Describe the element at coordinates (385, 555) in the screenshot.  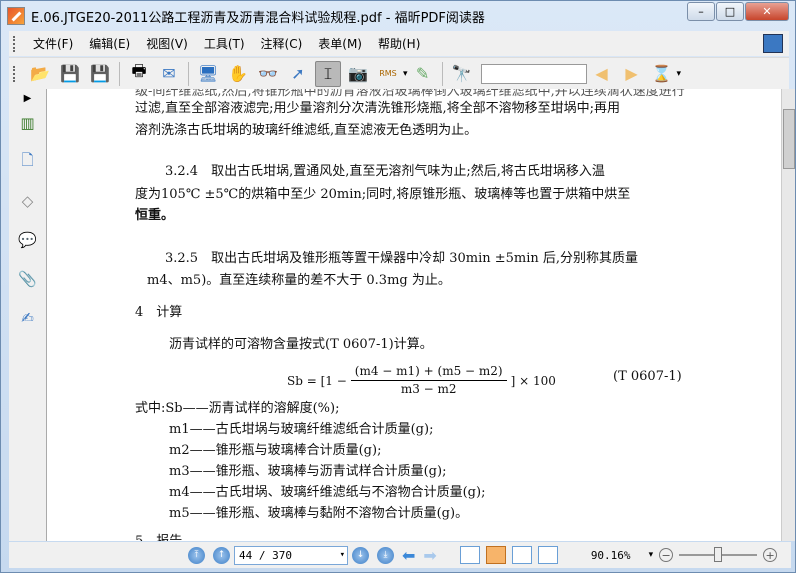
I see `last-page-icon: ⤓` at that location.